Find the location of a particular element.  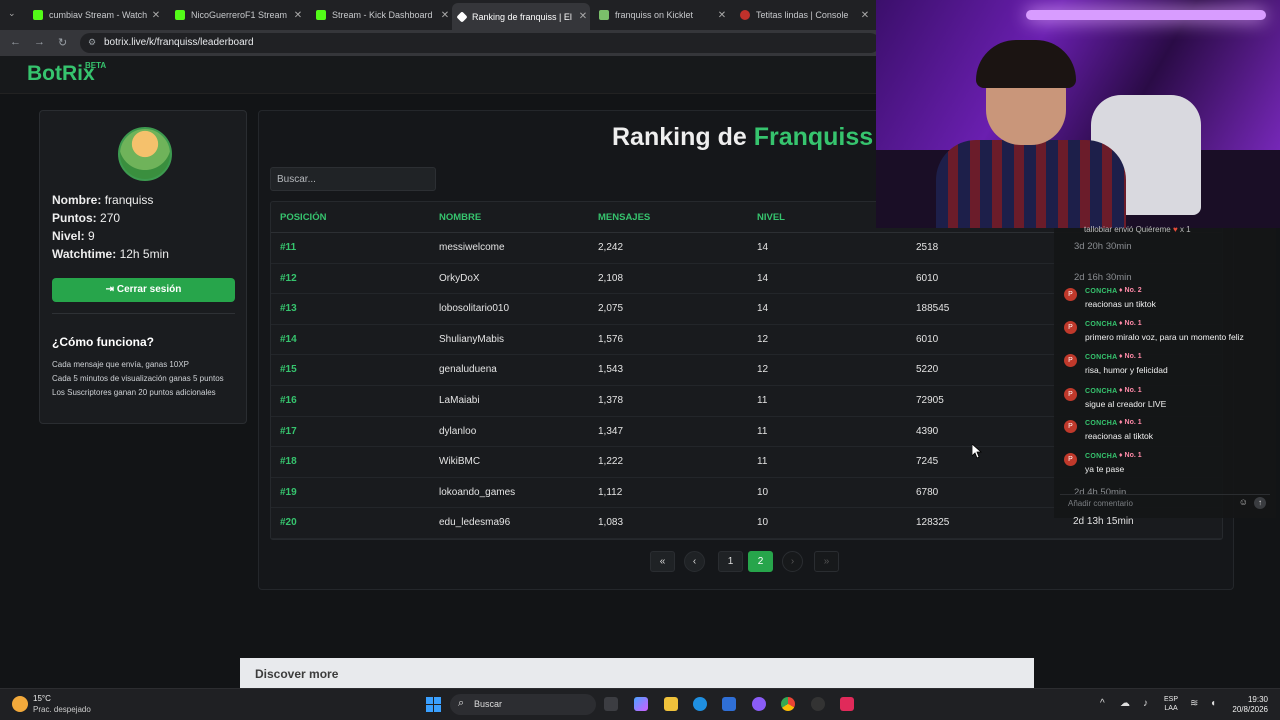

network-icon: ☁ is located at coordinates (1125, 703).